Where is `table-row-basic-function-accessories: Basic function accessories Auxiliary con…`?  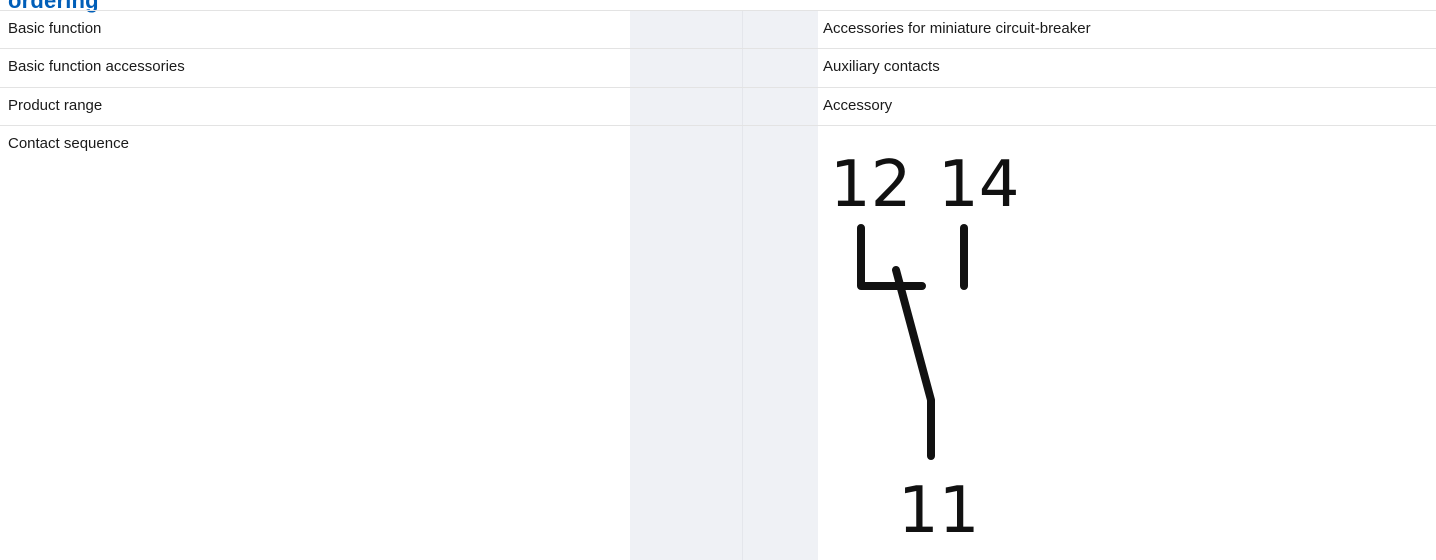 table-row-basic-function-accessories: Basic function accessories Auxiliary con… is located at coordinates (718, 67).